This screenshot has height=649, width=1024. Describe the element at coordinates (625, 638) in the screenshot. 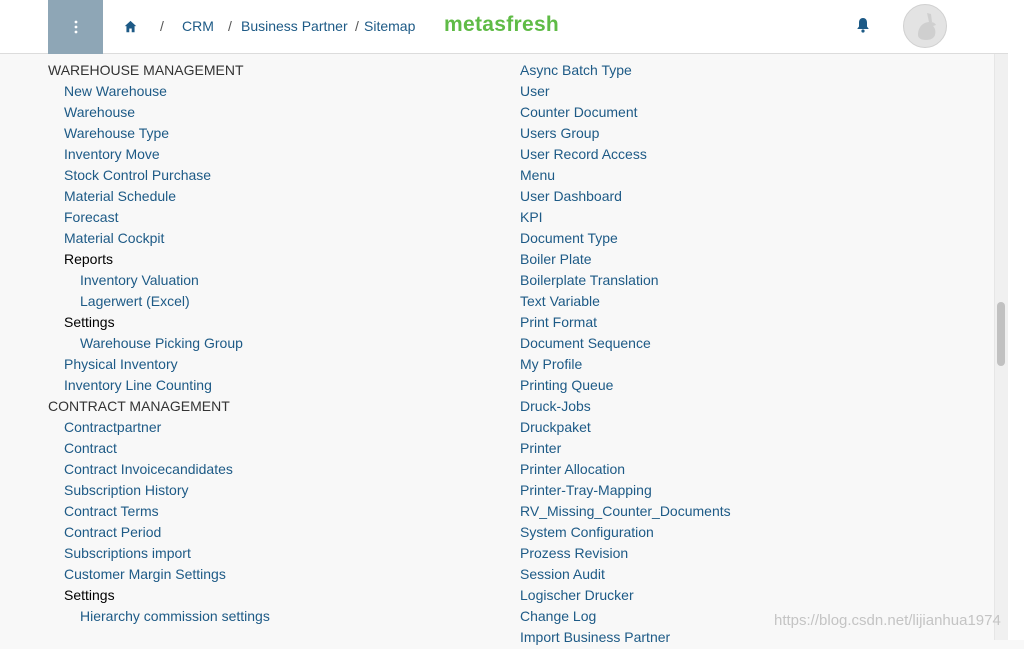

I see `sitemap-link-import-business-partner: Import Business Partner` at that location.